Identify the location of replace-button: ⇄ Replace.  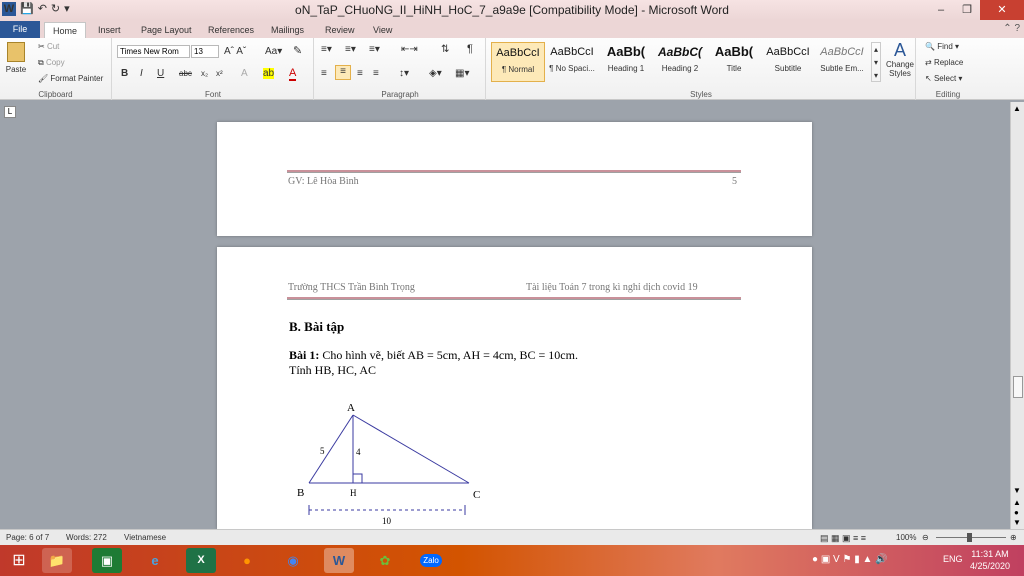
(944, 62).